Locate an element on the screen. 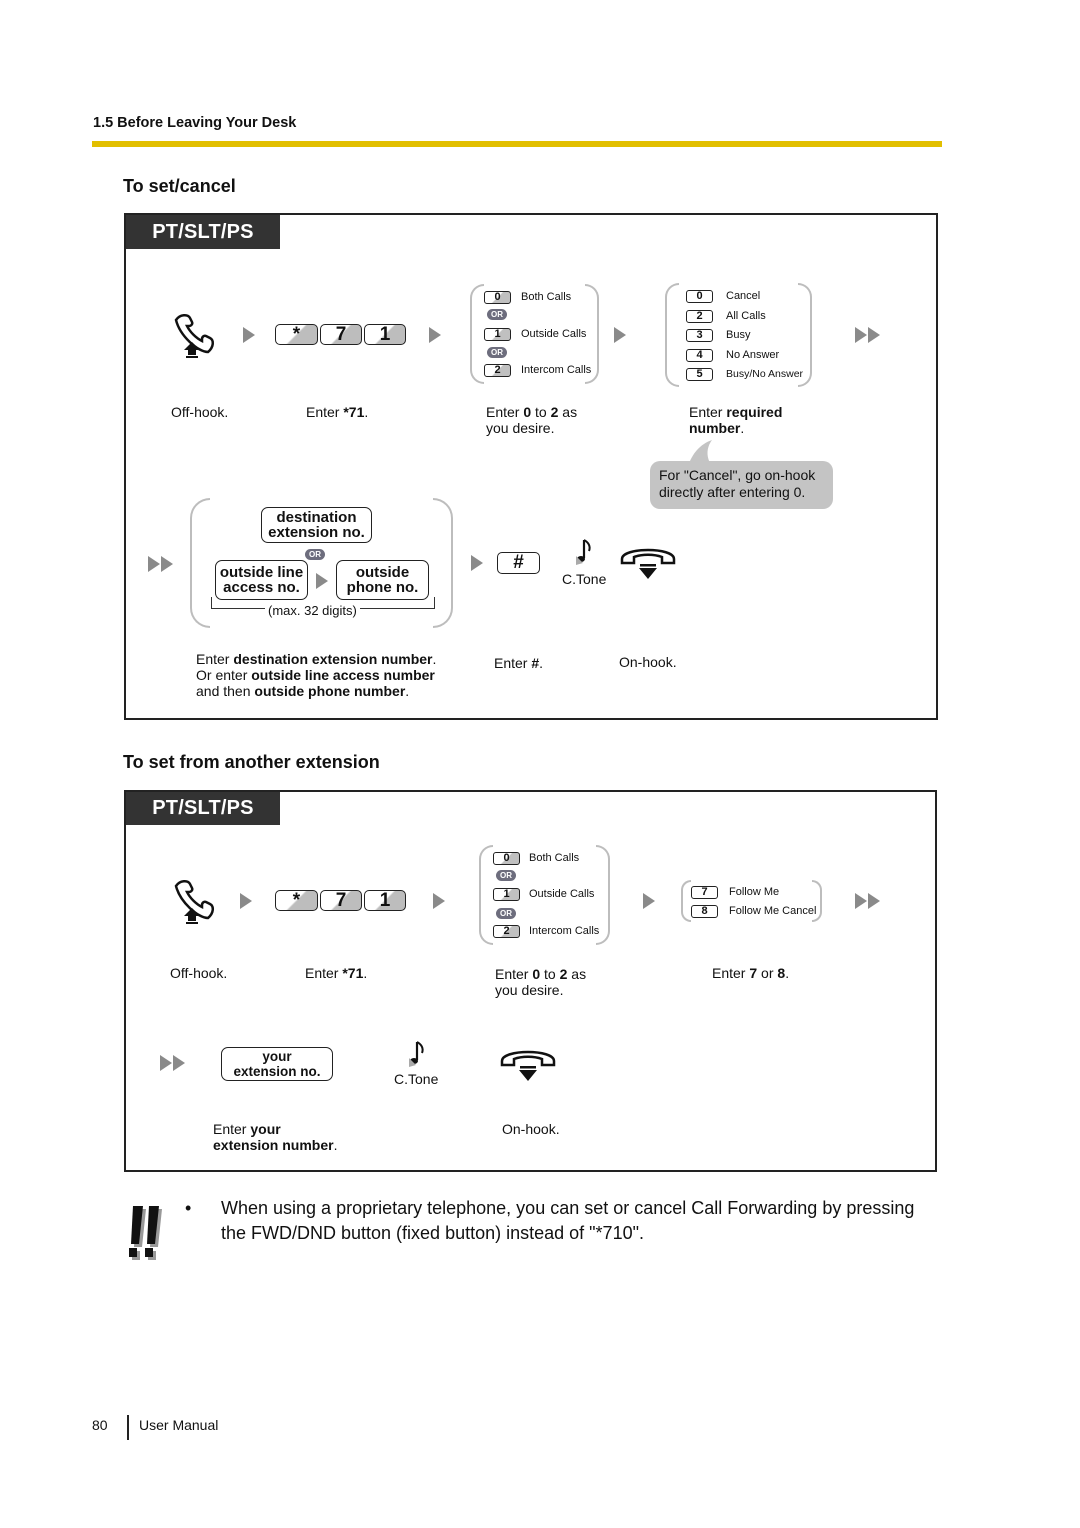  option-label: Cancel is located at coordinates (743, 296).